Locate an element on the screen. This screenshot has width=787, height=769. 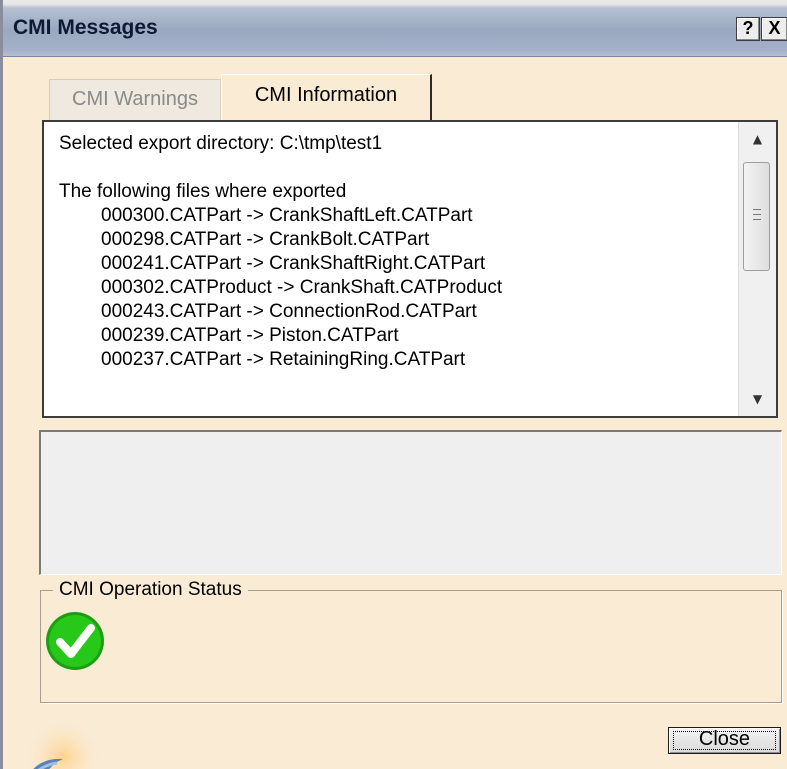
info-line: Selected export directory: C:\tmp\test1 is located at coordinates (221, 143).